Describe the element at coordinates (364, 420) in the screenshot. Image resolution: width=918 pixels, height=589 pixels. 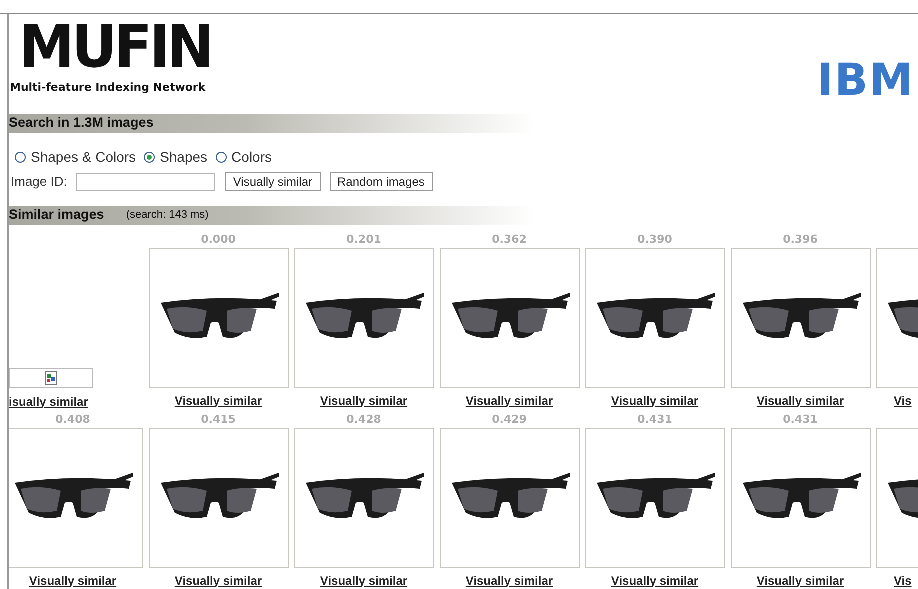
I see `distance-score: 0.428` at that location.